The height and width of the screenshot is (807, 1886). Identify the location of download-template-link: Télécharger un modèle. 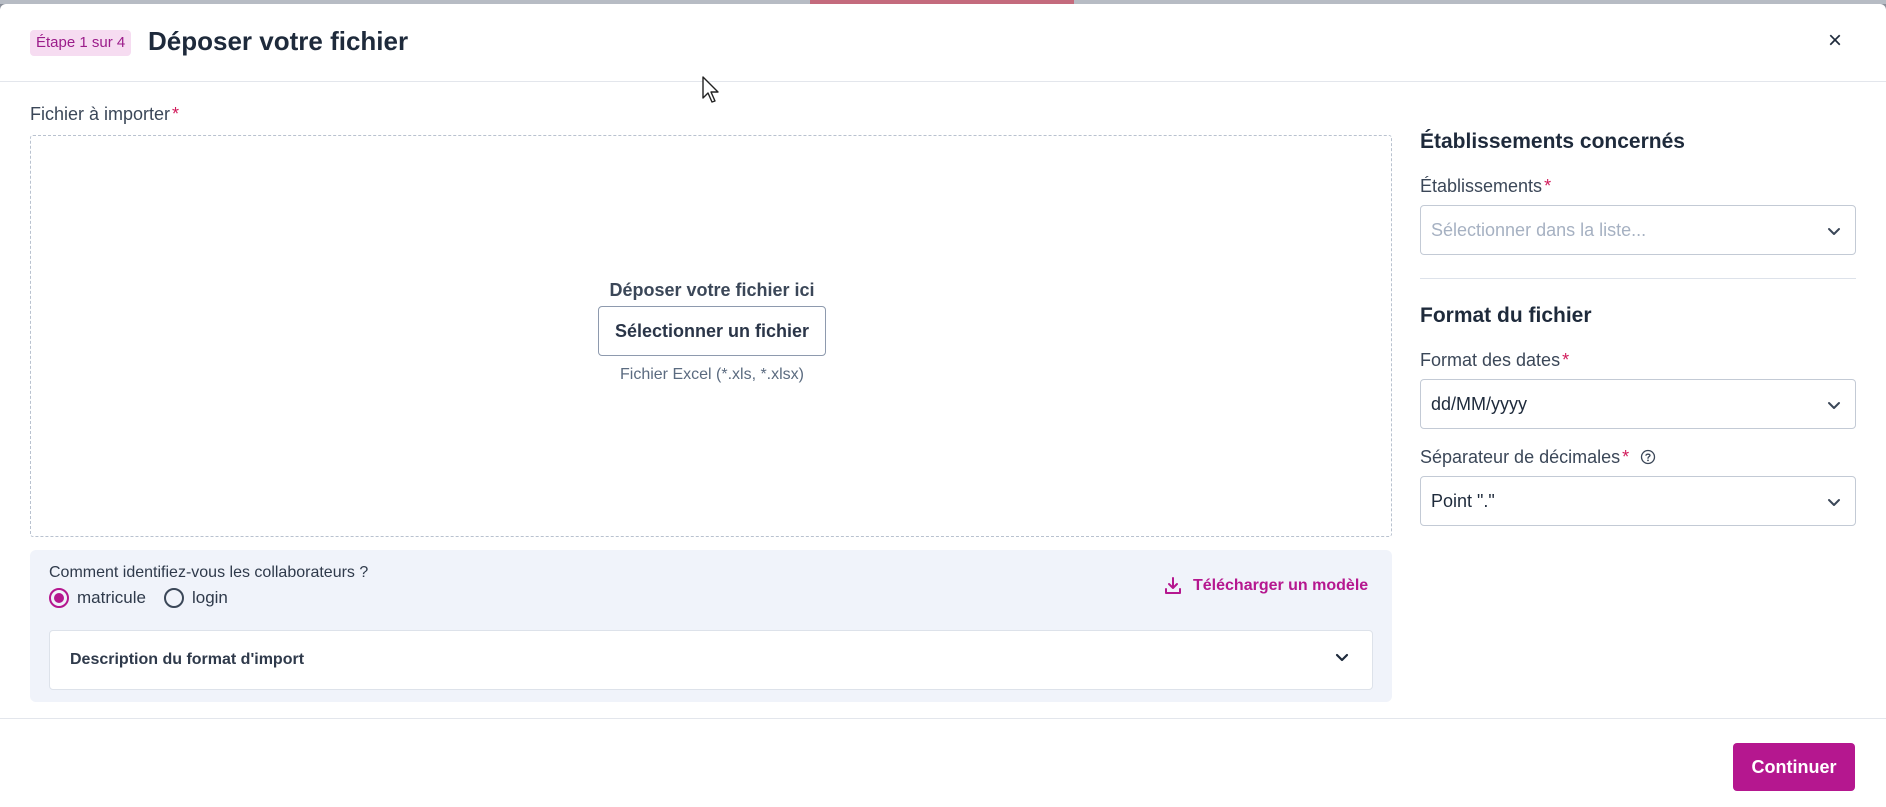
(1265, 586).